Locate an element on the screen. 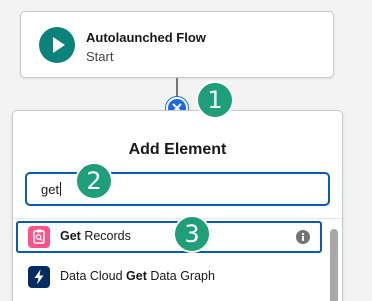  result-label: Data Cloud Get Data Graph is located at coordinates (137, 276).